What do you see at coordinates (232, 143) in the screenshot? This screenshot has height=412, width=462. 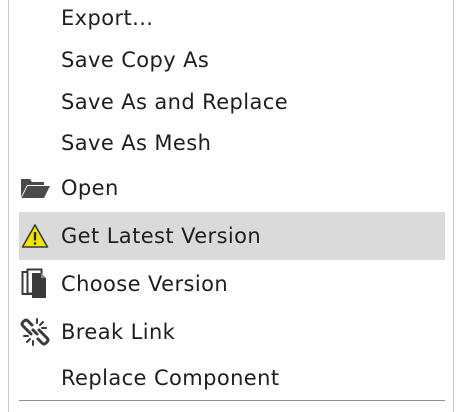 I see `menu-item-save-as-mesh: Save As Mesh` at bounding box center [232, 143].